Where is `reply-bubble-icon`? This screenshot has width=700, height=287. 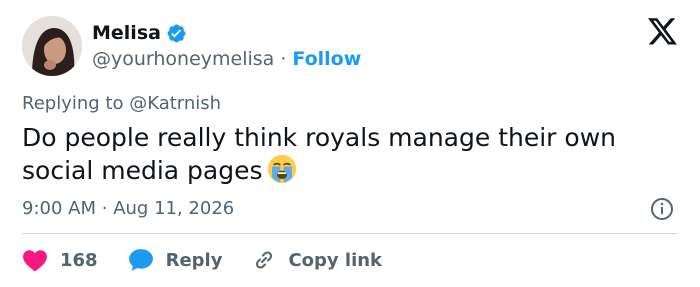 reply-bubble-icon is located at coordinates (140, 260).